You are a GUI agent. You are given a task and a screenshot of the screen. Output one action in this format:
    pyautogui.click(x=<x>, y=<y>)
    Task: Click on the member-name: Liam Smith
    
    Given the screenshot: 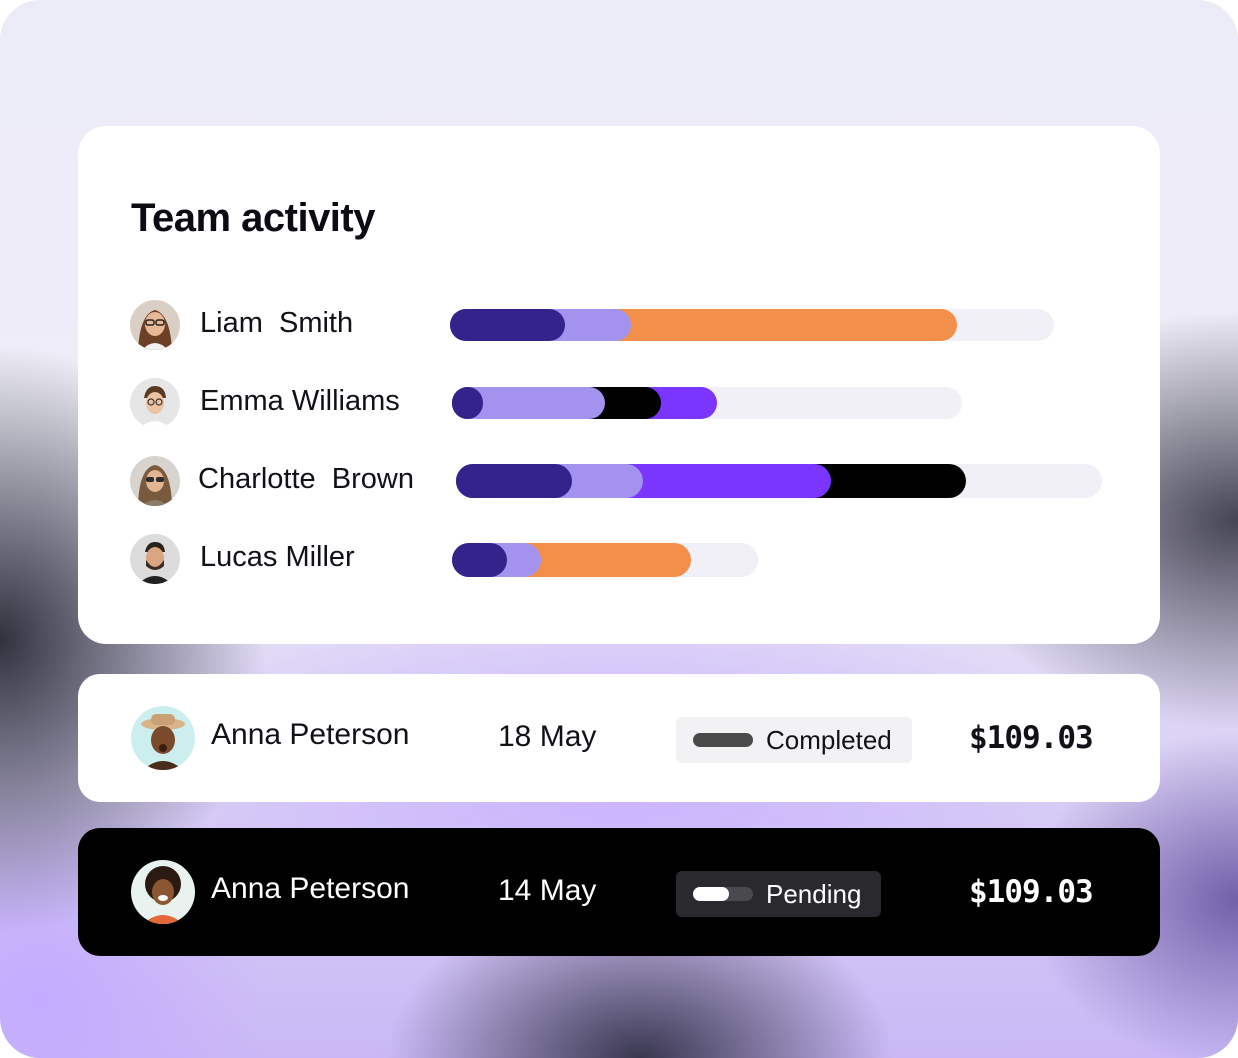 What is the action you would take?
    pyautogui.click(x=277, y=323)
    